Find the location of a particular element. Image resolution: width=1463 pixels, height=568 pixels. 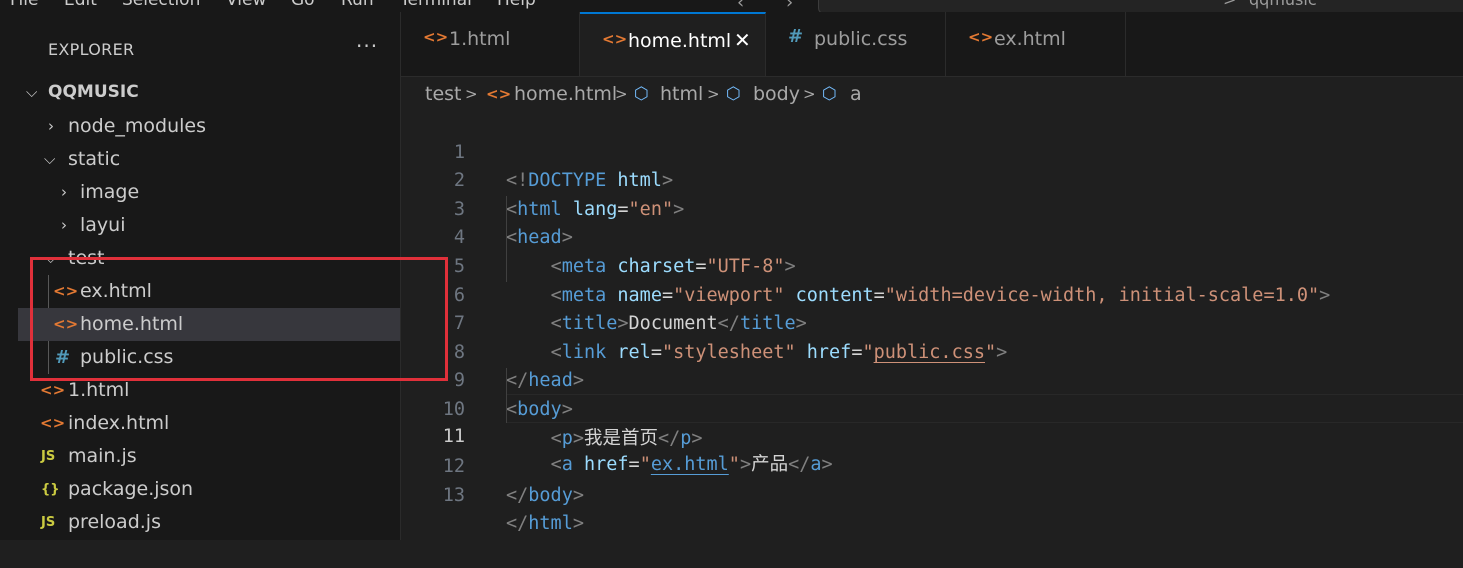

breadcrumb-folder: test is located at coordinates (443, 94).